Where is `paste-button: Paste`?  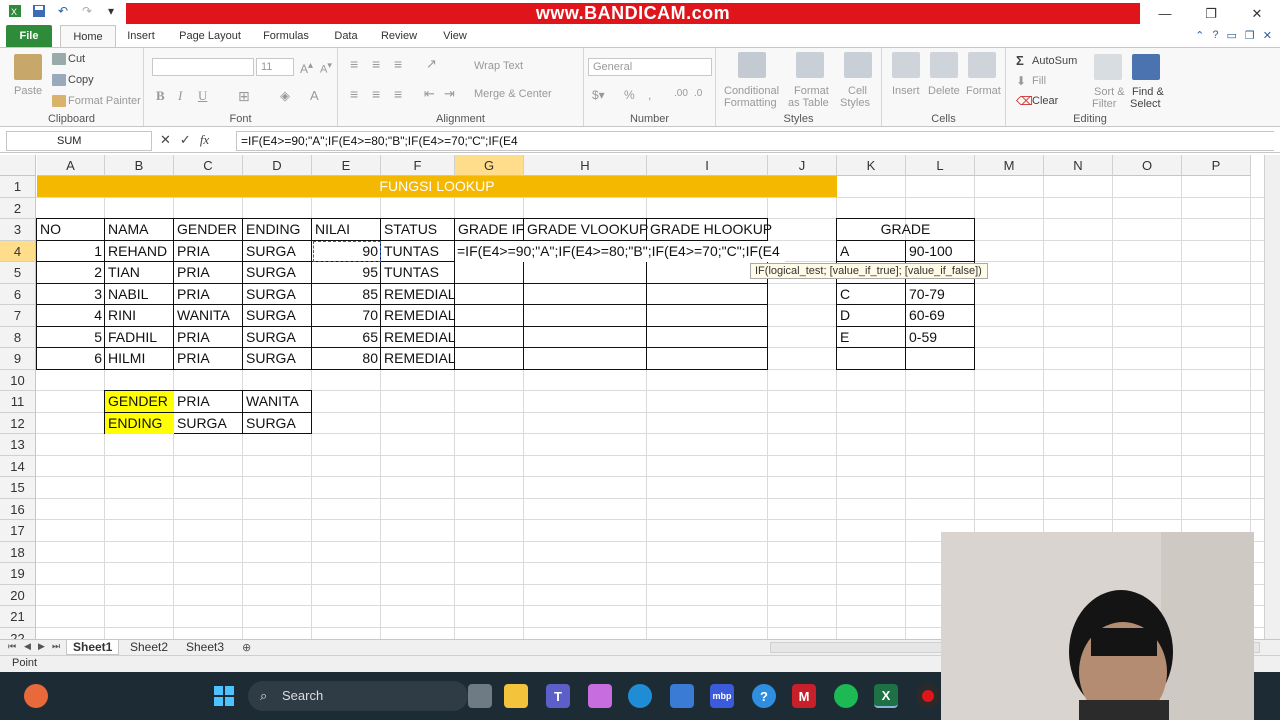 paste-button: Paste is located at coordinates (28, 91).